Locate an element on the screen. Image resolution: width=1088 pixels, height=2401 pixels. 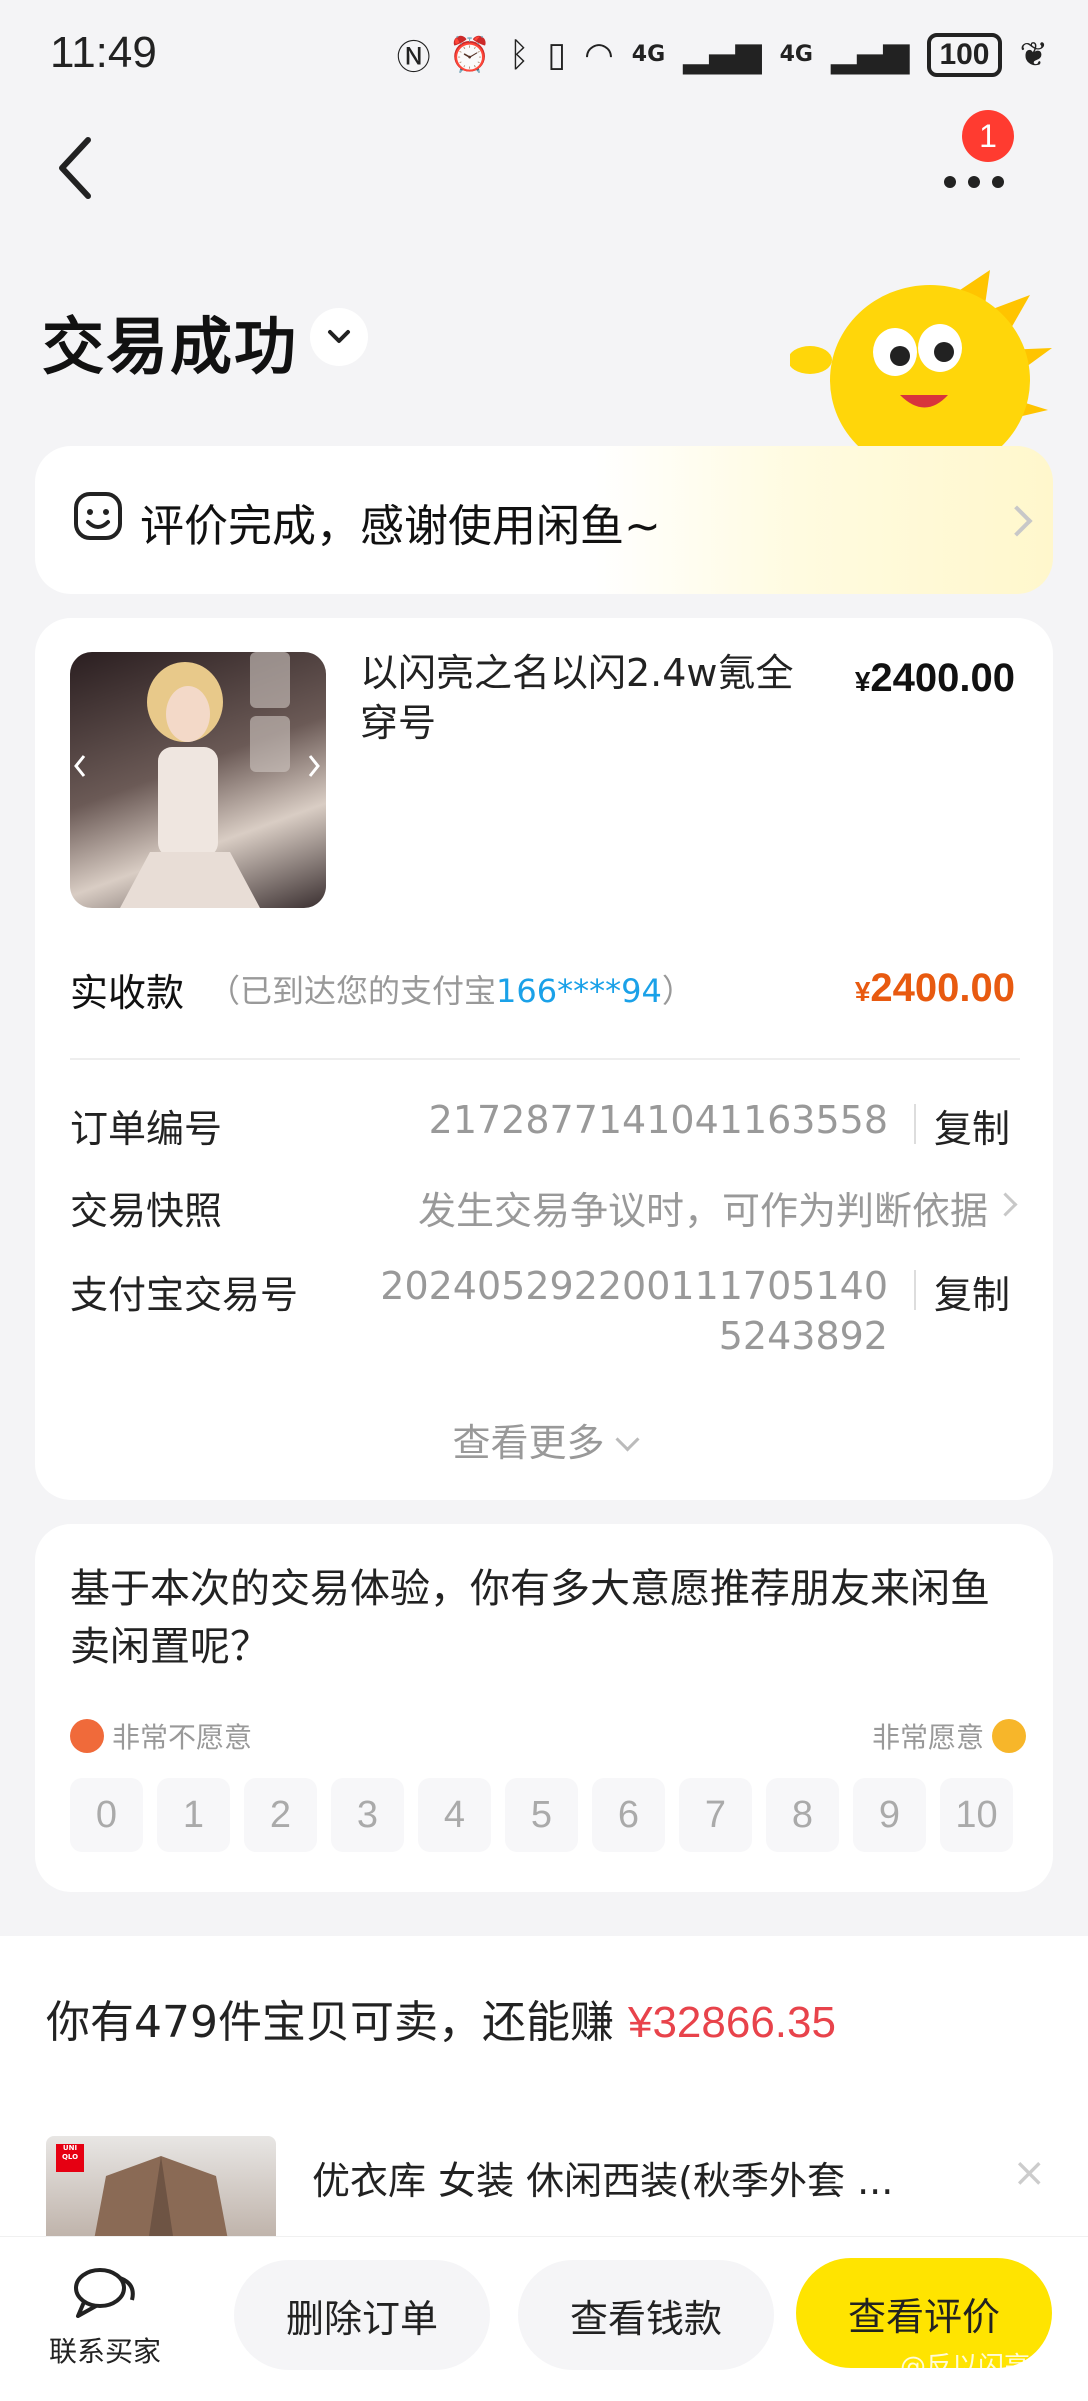
contact-buyer-label: 联系买家 is located at coordinates (104, 2351).